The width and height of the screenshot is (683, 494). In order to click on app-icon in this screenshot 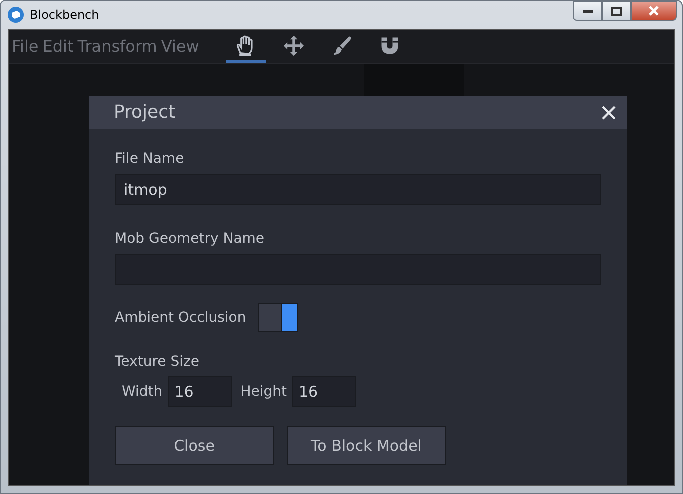, I will do `click(16, 15)`.